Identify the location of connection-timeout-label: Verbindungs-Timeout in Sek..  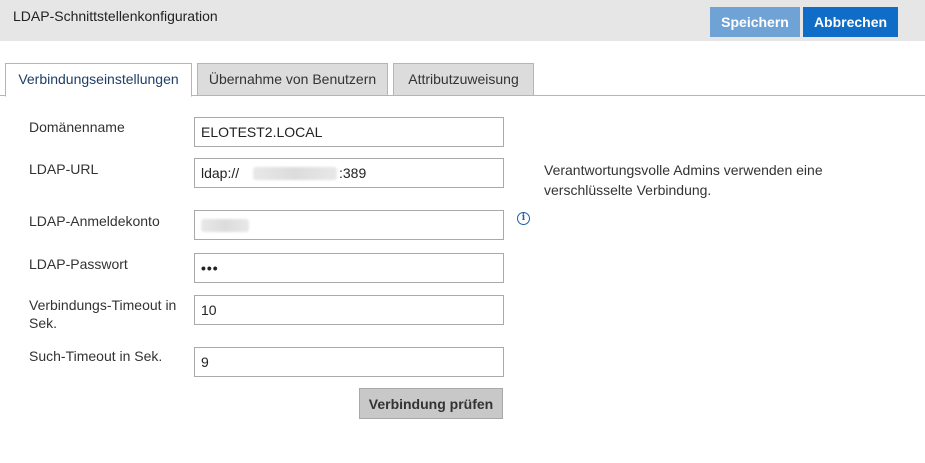
(103, 314).